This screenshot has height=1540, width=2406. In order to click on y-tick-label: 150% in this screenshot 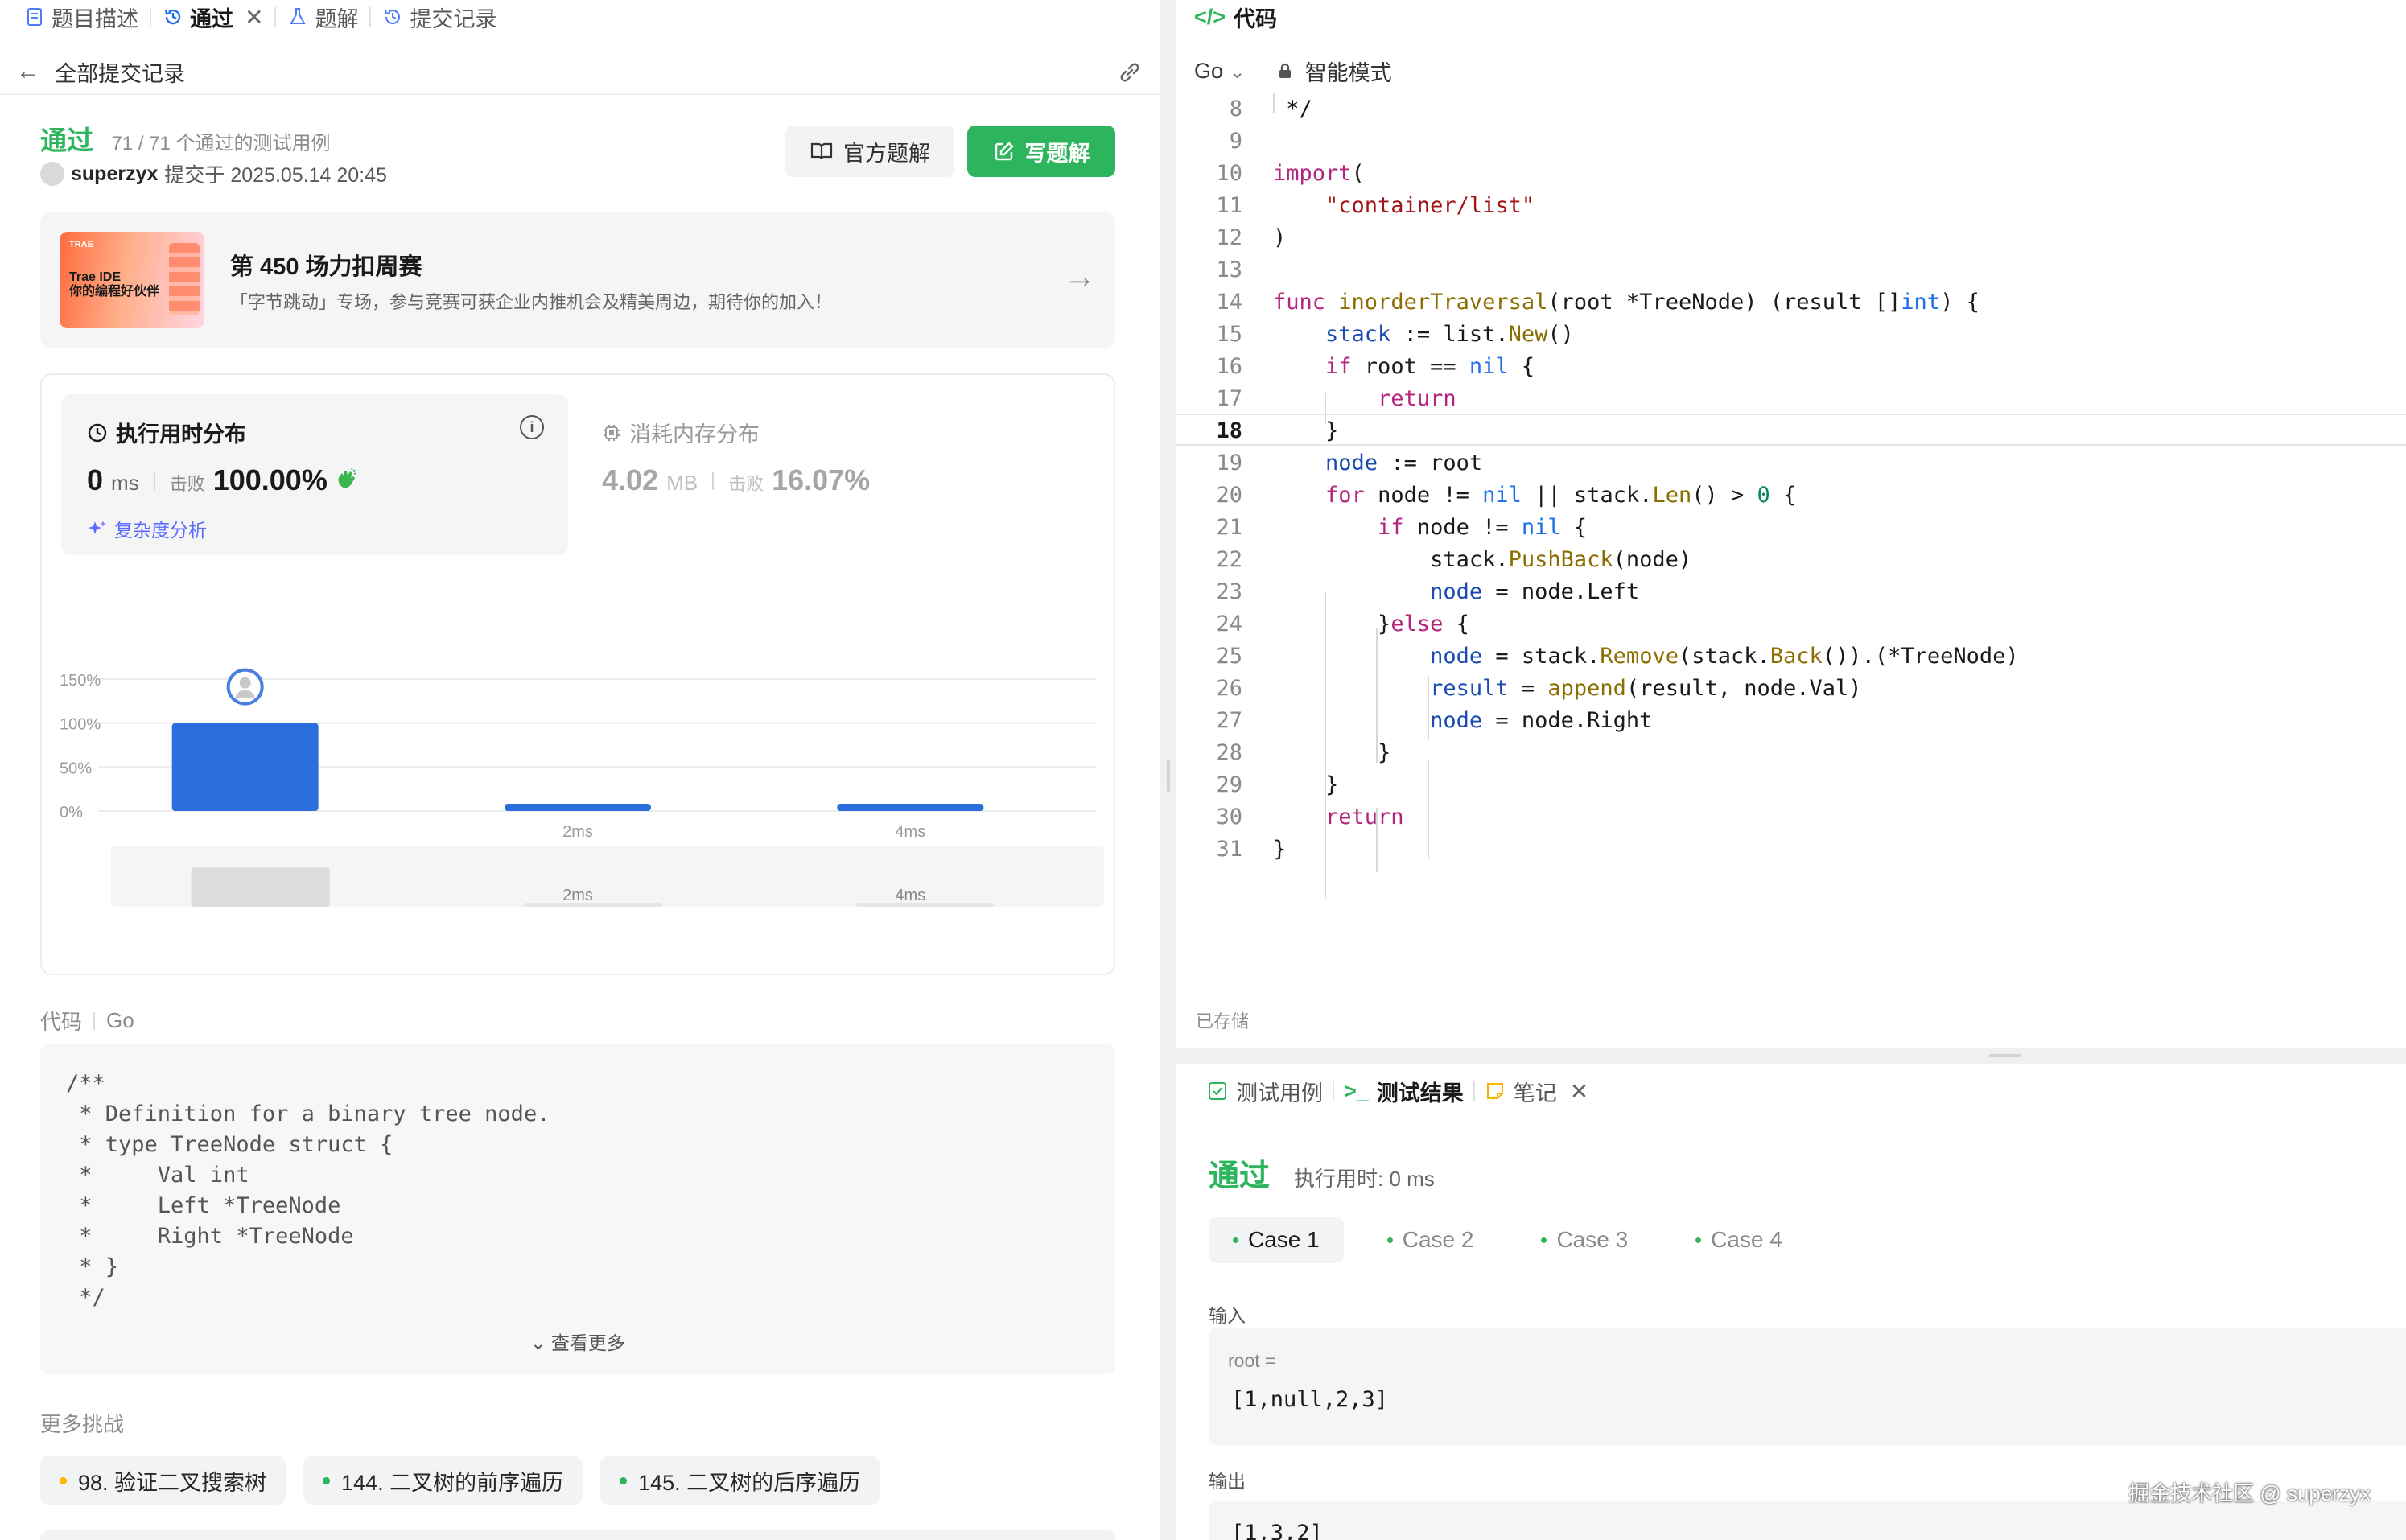, I will do `click(80, 681)`.